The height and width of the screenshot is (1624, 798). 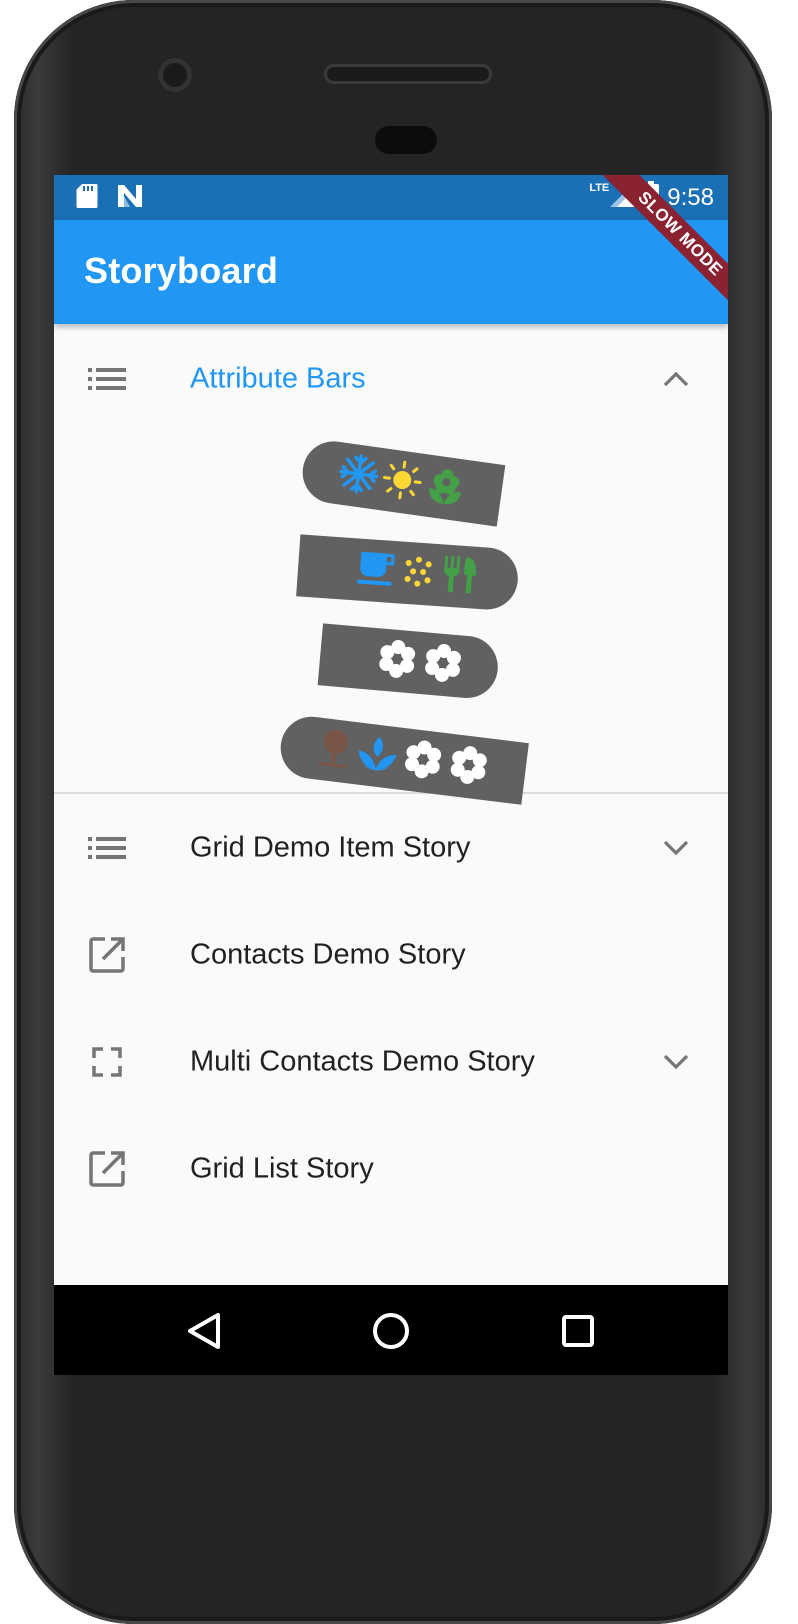 What do you see at coordinates (358, 476) in the screenshot?
I see `snowflake-icon` at bounding box center [358, 476].